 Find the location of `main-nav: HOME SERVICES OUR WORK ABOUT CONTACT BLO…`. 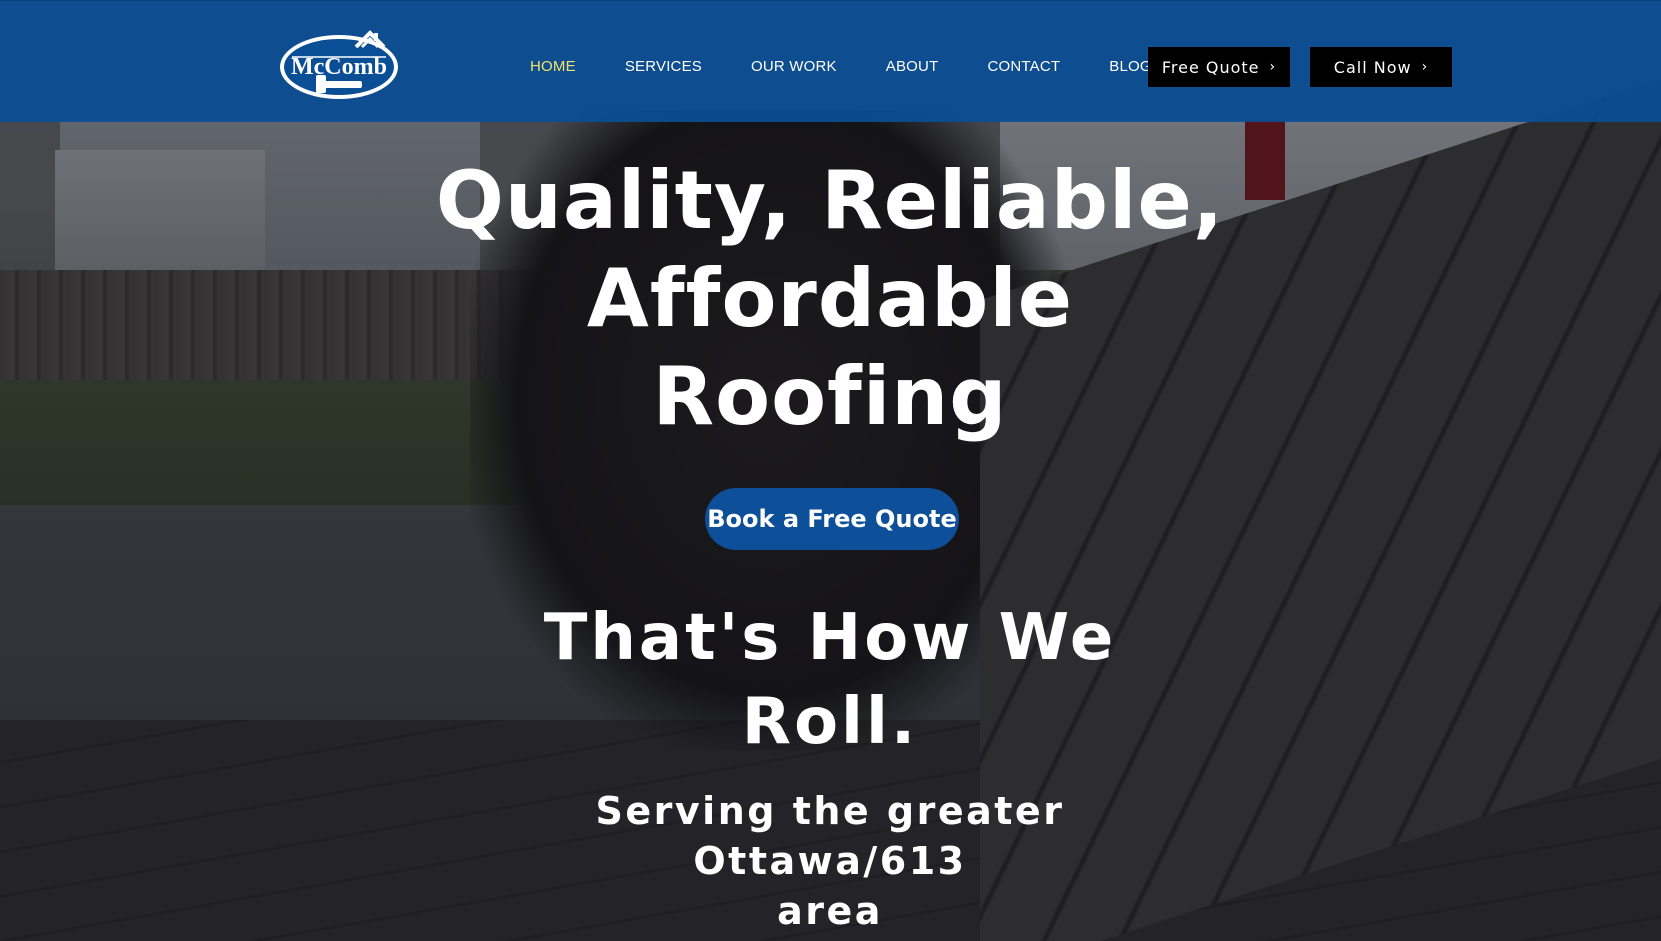

main-nav: HOME SERVICES OUR WORK ABOUT CONTACT BLO… is located at coordinates (865, 66).